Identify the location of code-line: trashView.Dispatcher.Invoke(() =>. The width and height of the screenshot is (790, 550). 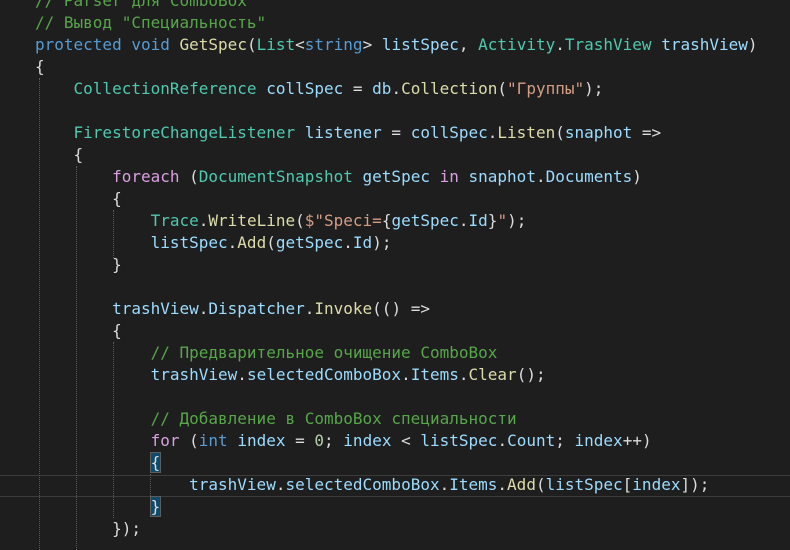
(232, 309).